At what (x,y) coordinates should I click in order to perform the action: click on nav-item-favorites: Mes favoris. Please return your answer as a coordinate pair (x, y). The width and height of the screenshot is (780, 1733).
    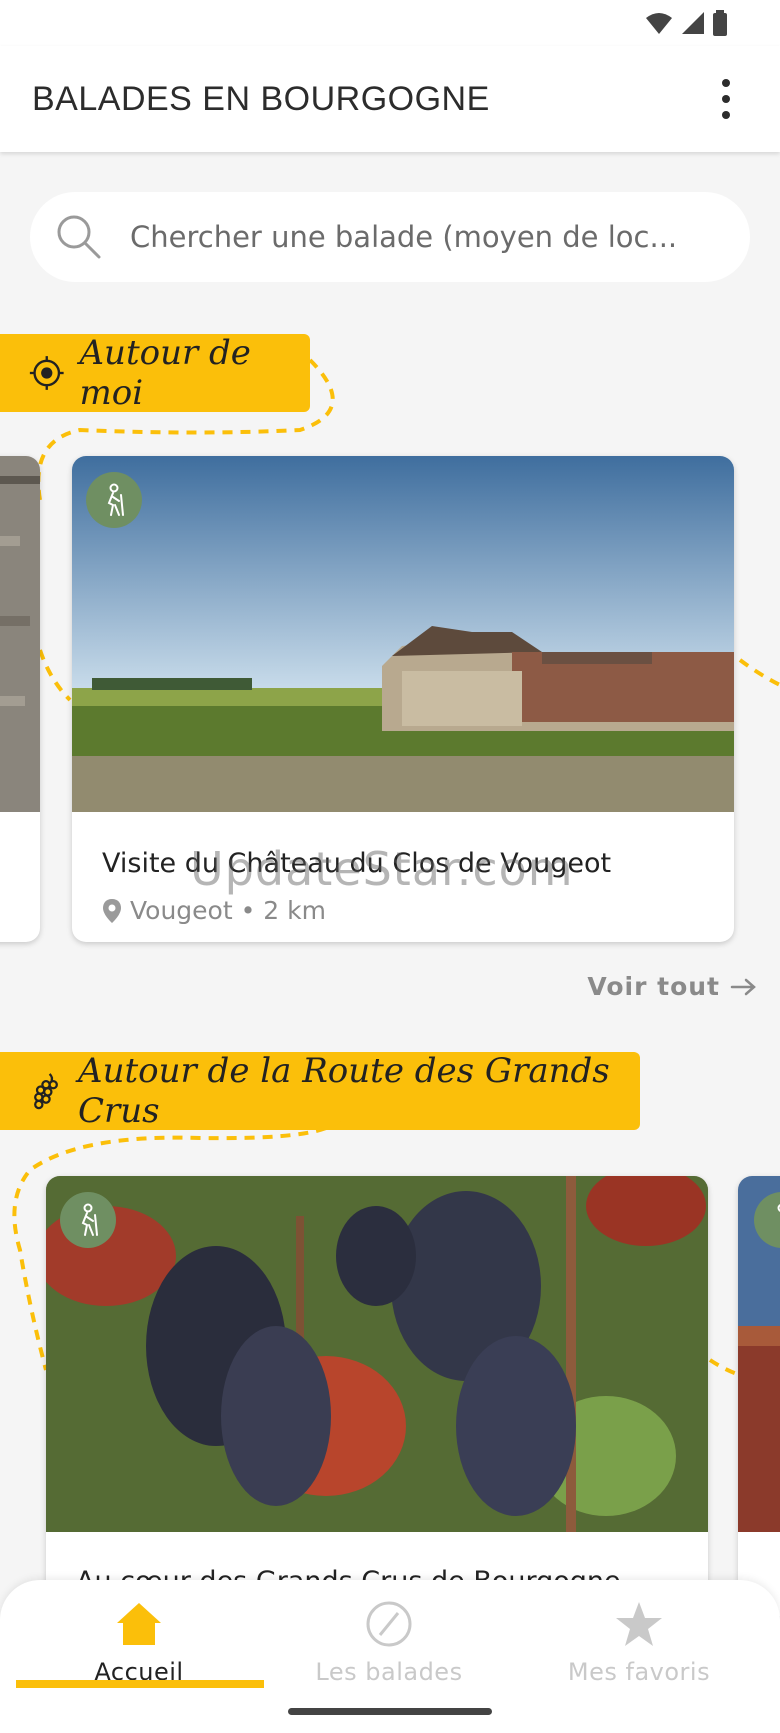
    Looking at the image, I should click on (639, 1641).